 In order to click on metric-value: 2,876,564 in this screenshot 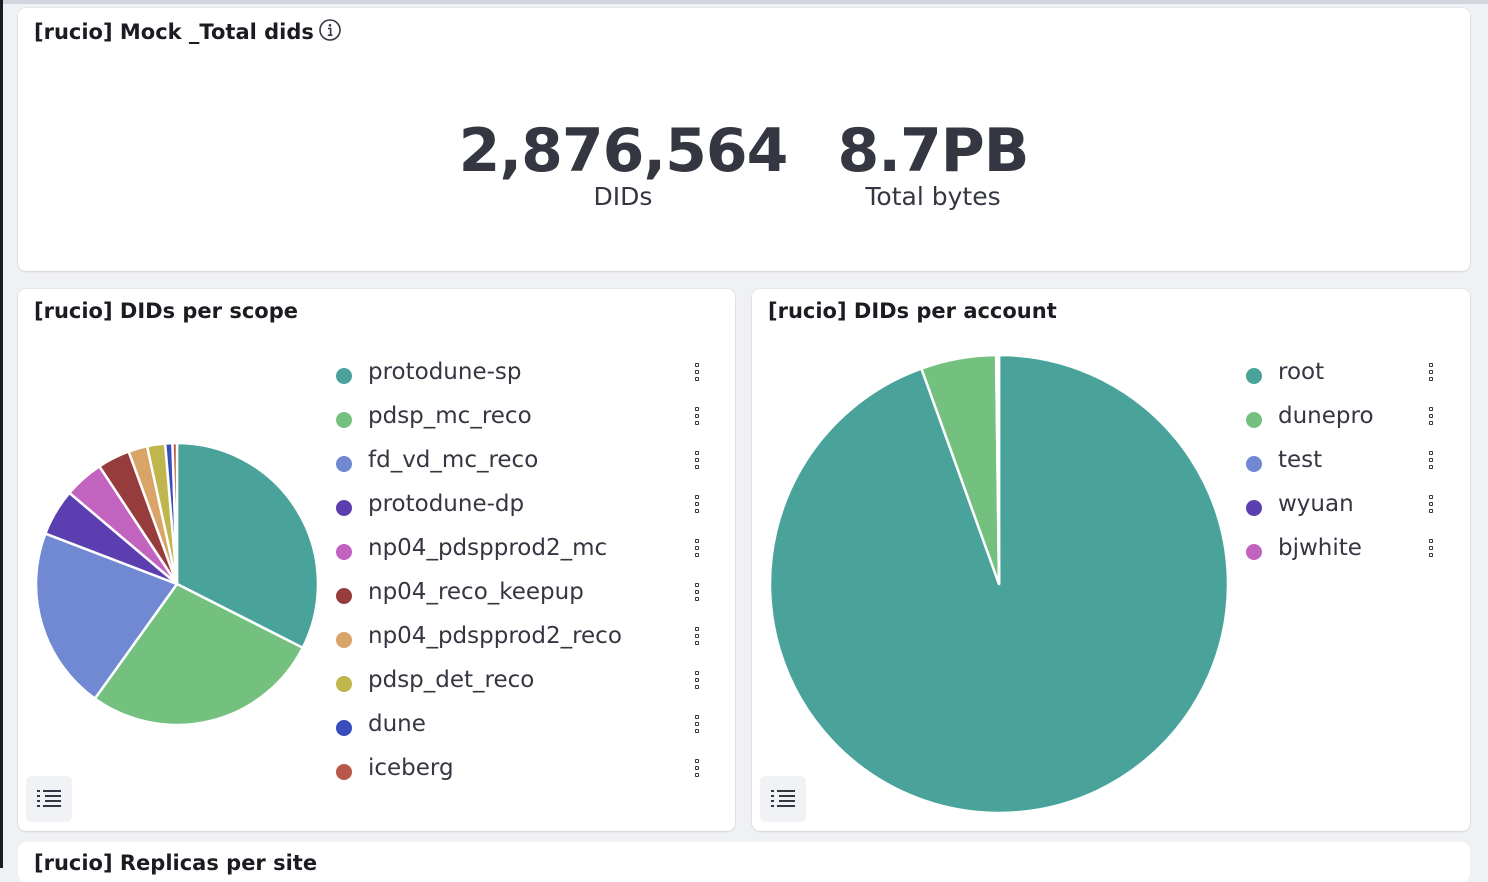, I will do `click(623, 151)`.